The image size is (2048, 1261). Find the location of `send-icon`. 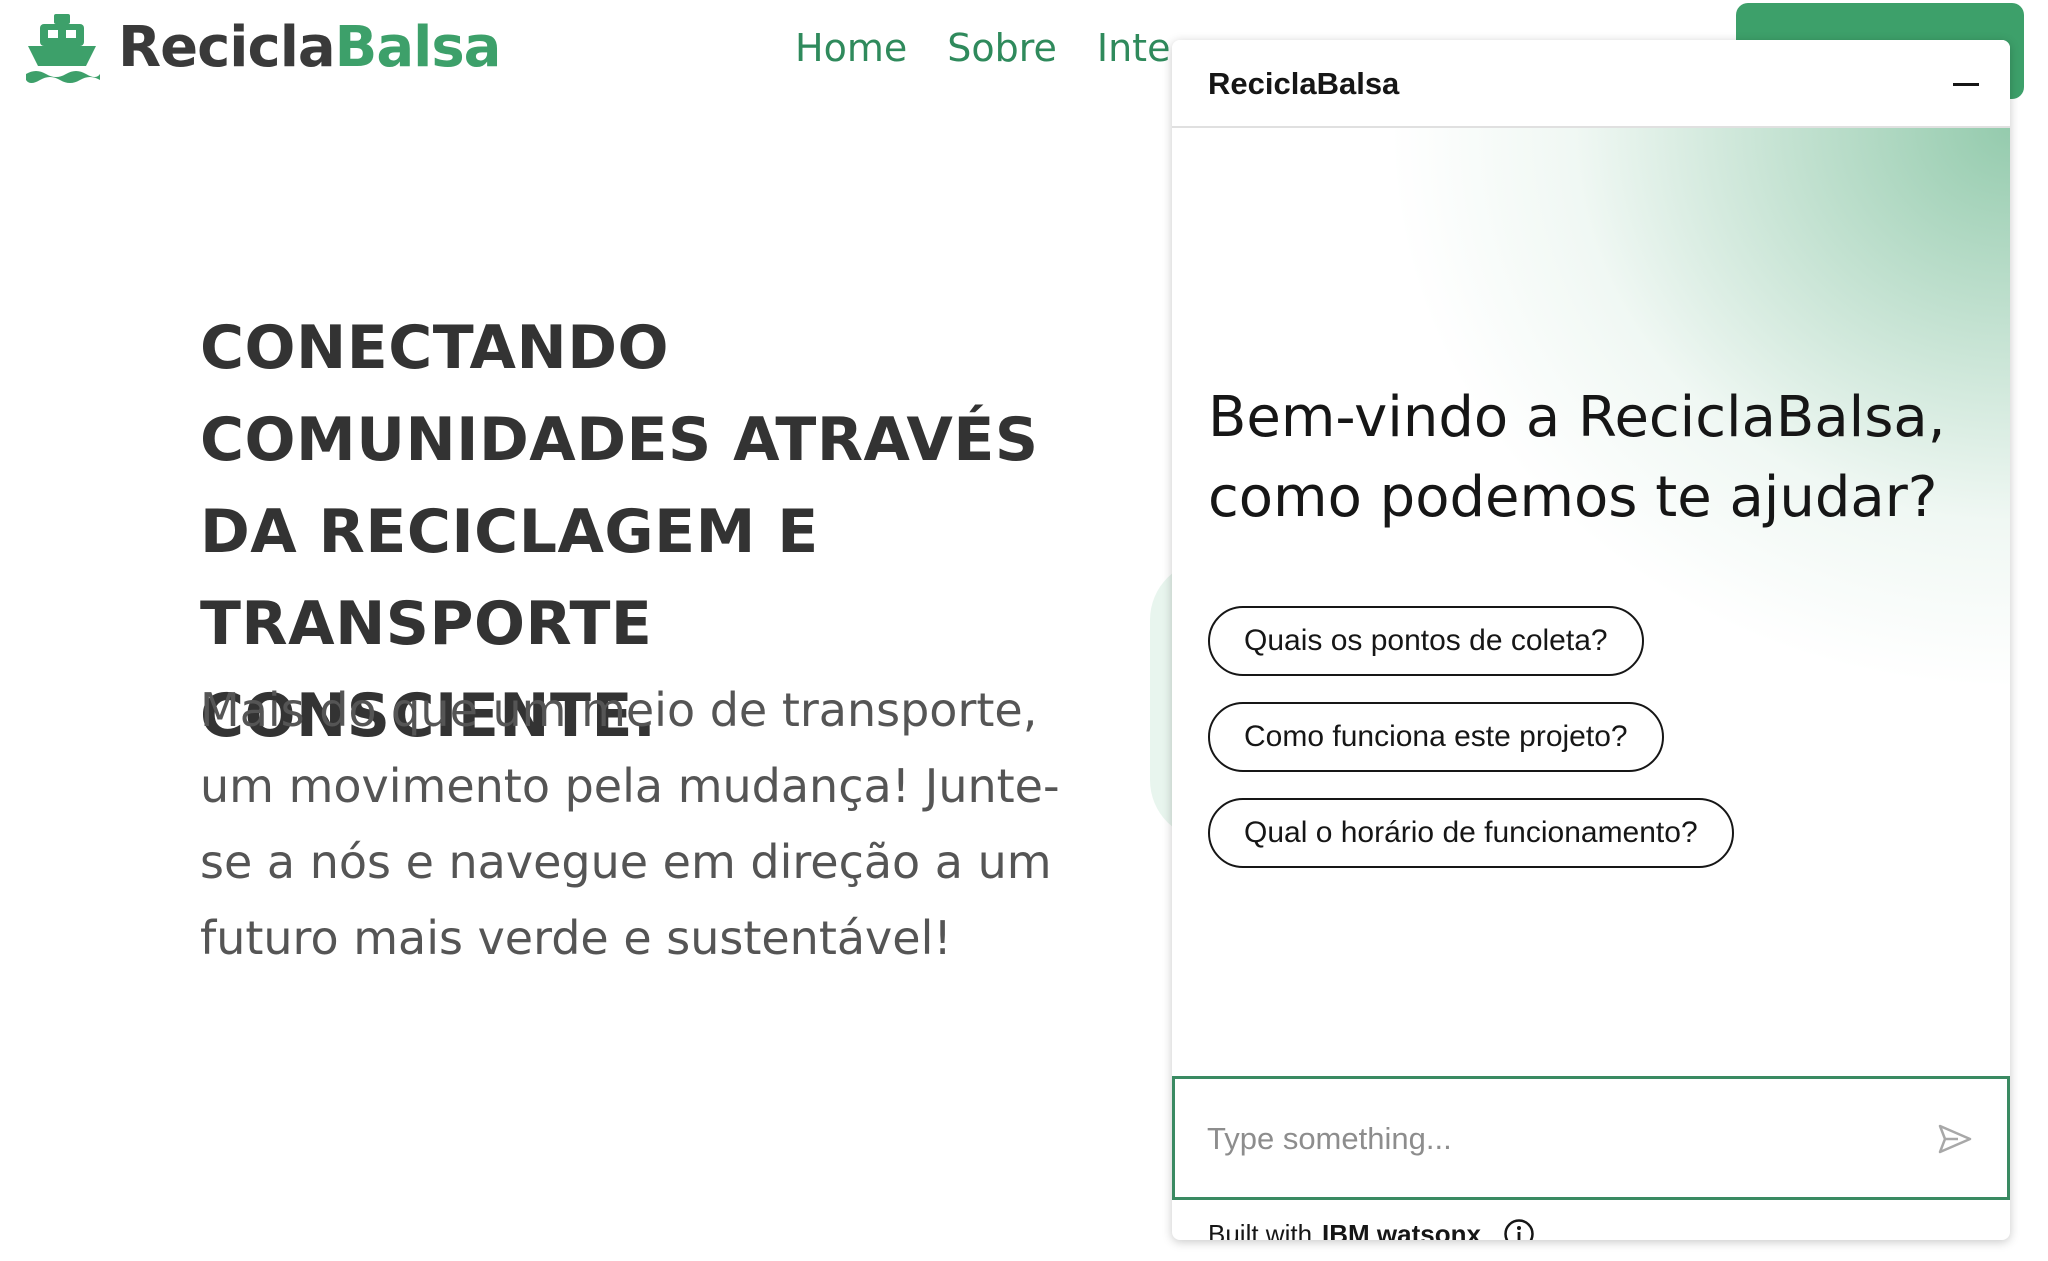

send-icon is located at coordinates (1955, 1139).